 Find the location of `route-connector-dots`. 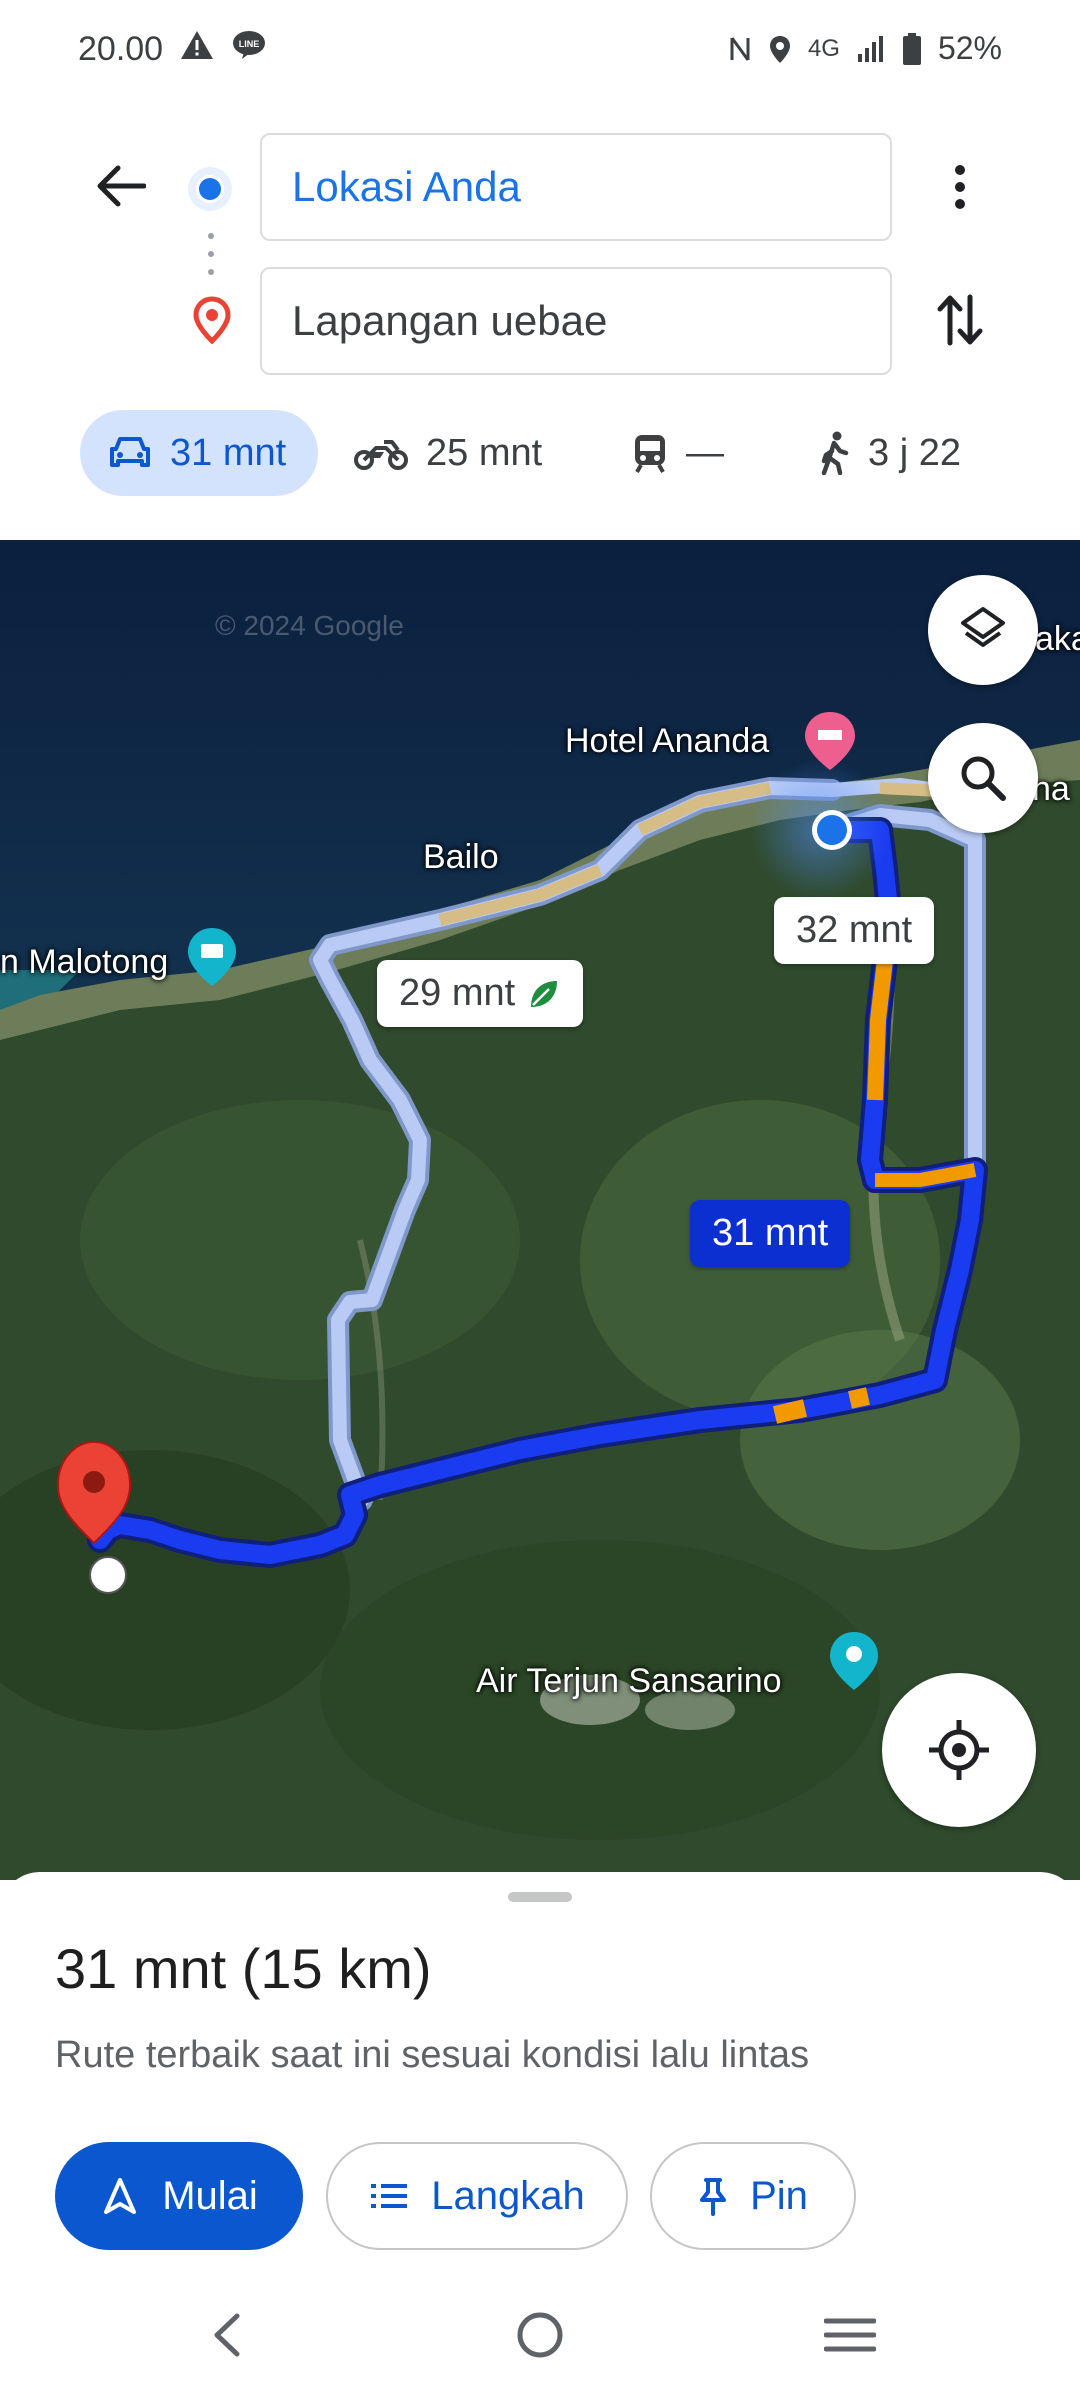

route-connector-dots is located at coordinates (211, 254).